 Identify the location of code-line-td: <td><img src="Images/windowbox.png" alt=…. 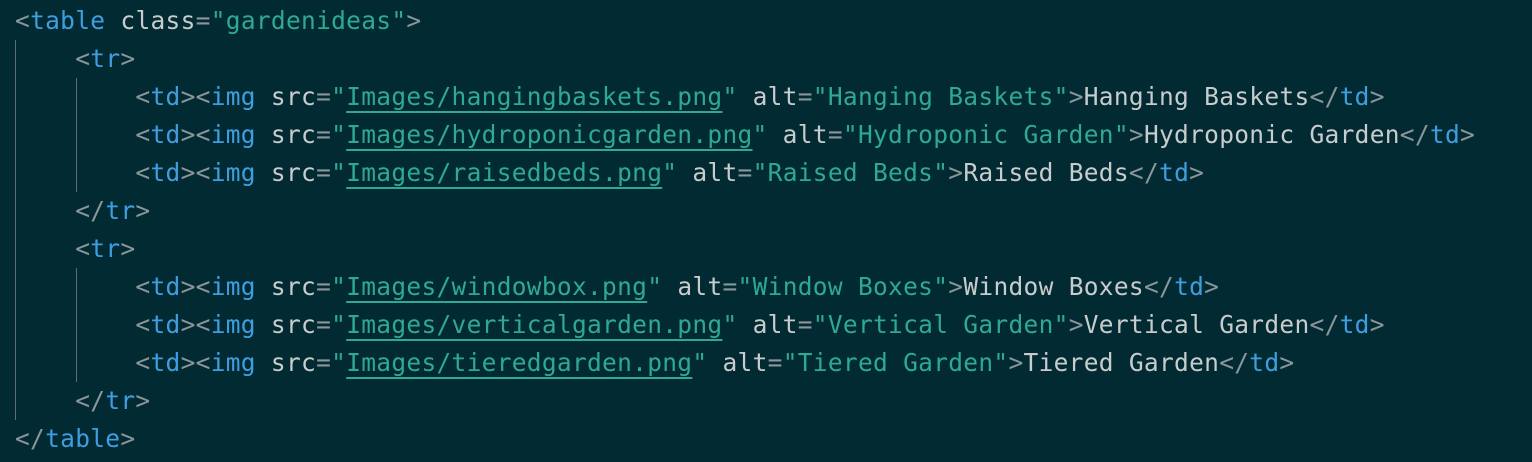
(617, 287).